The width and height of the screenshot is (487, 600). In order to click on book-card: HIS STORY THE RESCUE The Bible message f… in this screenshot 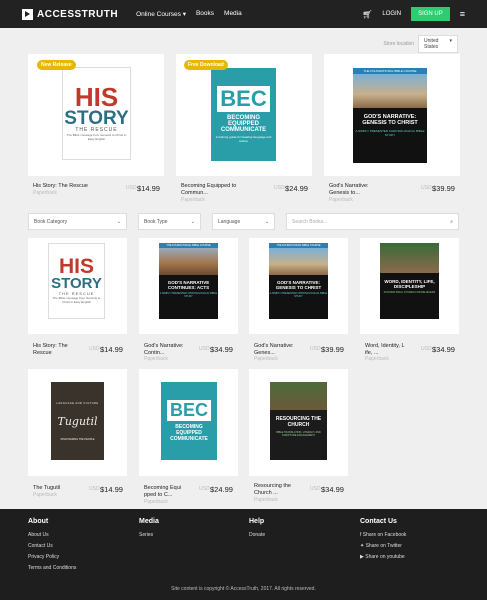, I will do `click(77, 286)`.